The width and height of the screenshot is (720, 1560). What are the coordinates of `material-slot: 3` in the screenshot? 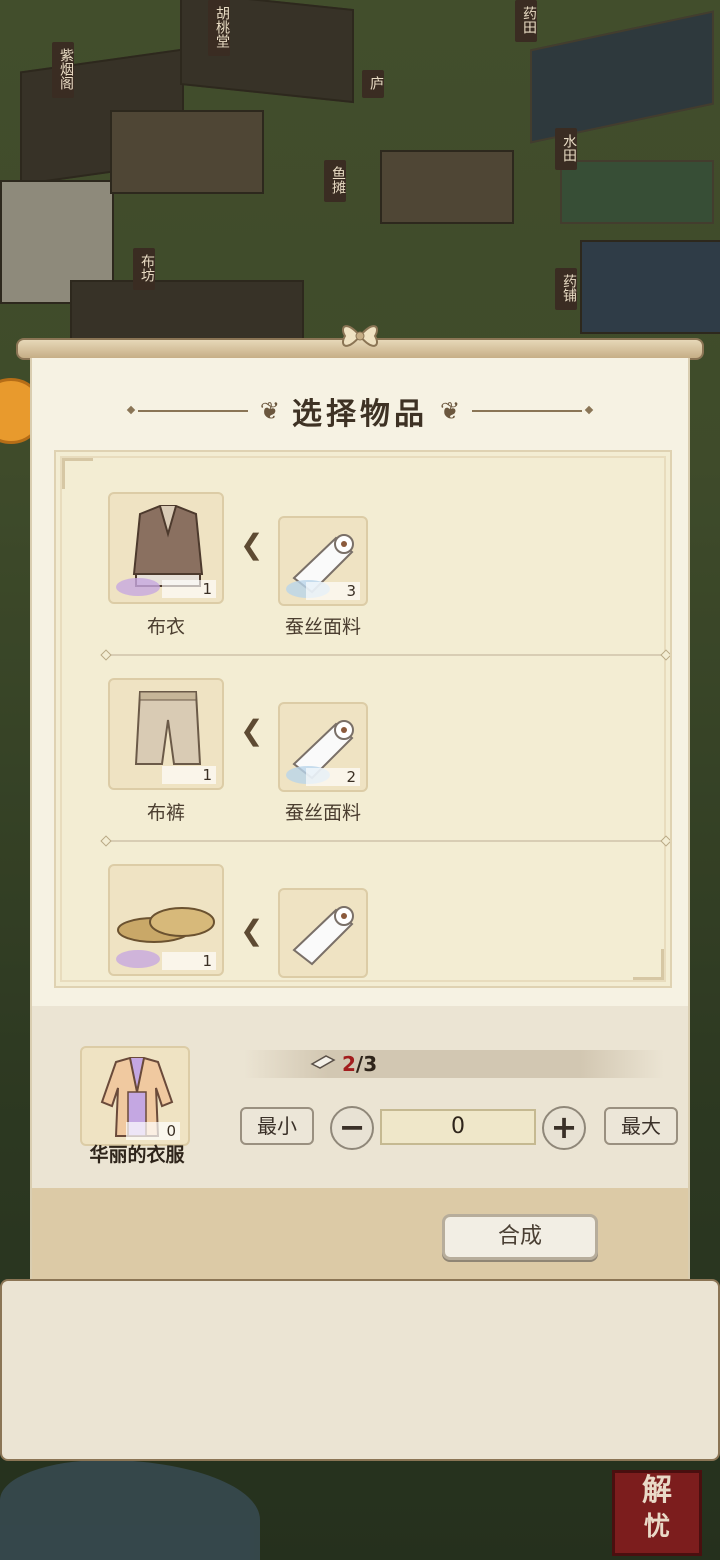 It's located at (323, 561).